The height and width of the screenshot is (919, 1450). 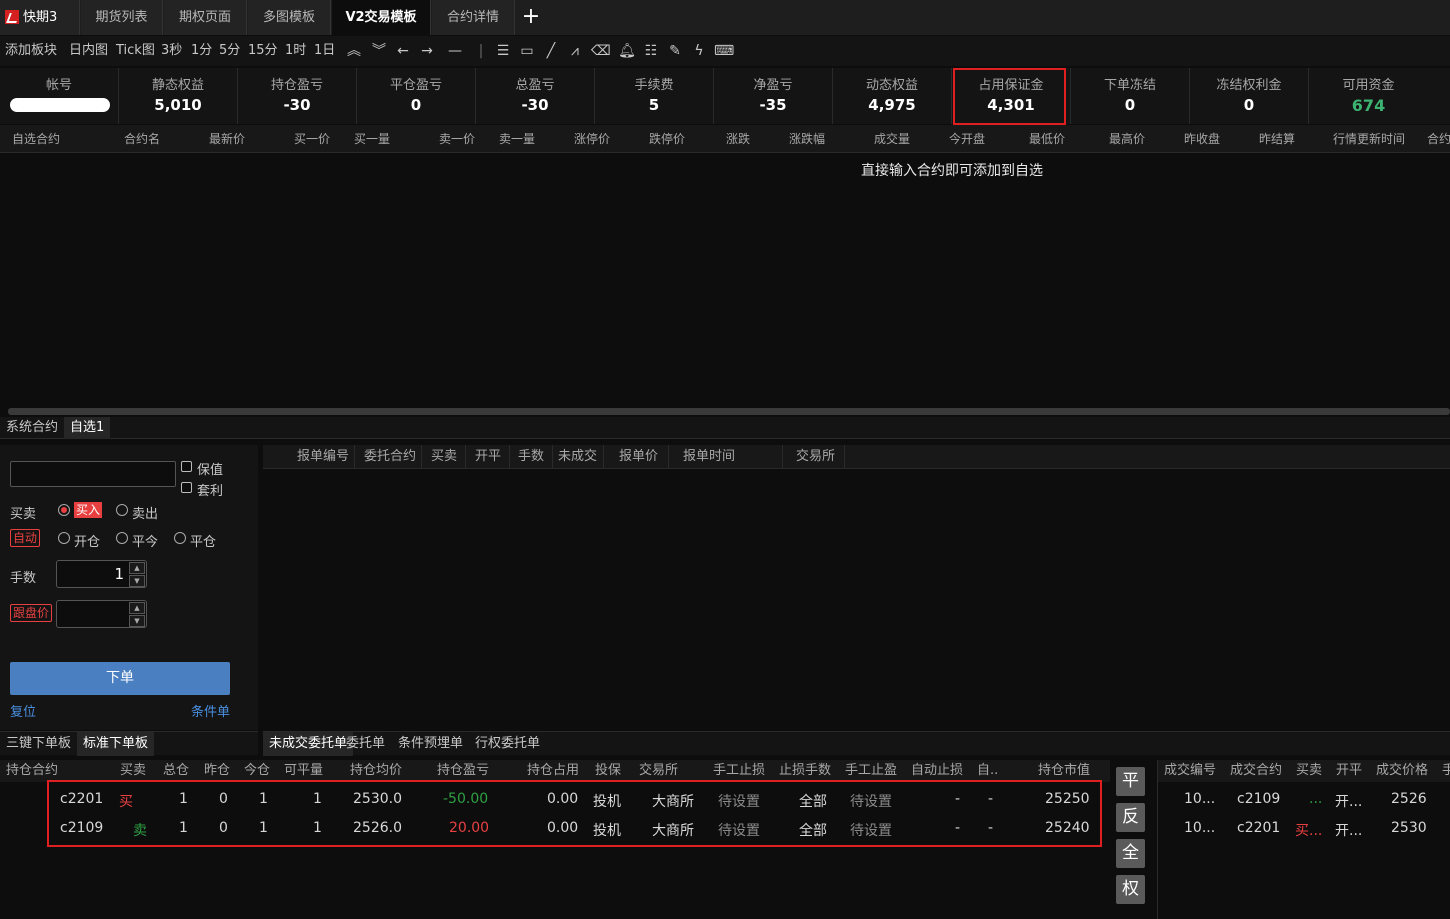 What do you see at coordinates (507, 744) in the screenshot?
I see `tab-exercise-orders: 行权委托单` at bounding box center [507, 744].